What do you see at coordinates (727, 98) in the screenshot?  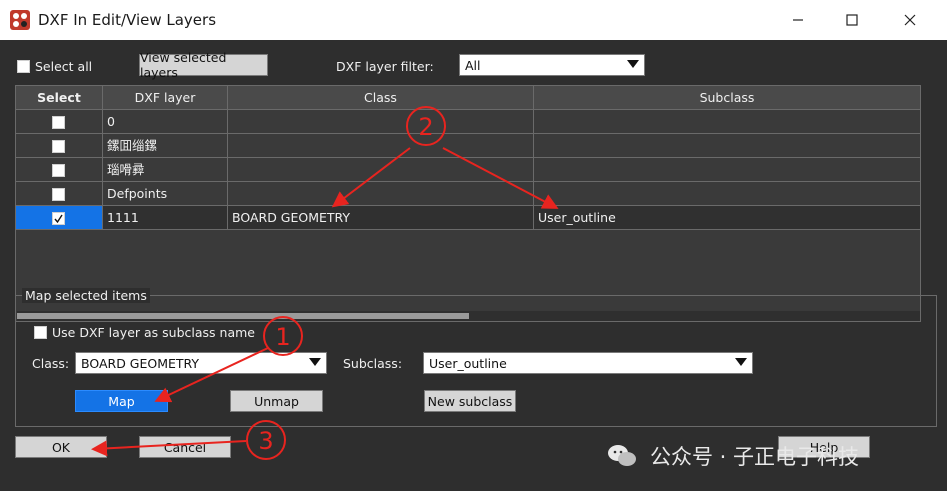 I see `column-header-subclass: Subclass` at bounding box center [727, 98].